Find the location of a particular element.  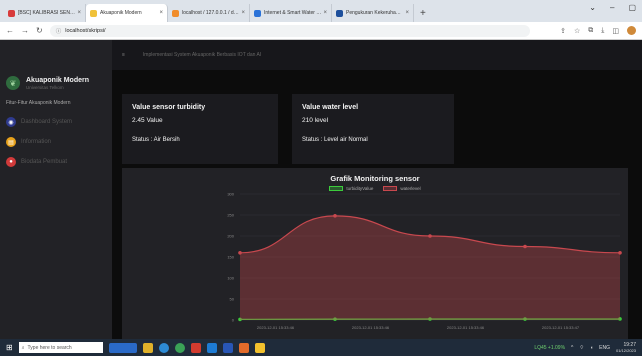

profile-avatar is located at coordinates (631, 30).